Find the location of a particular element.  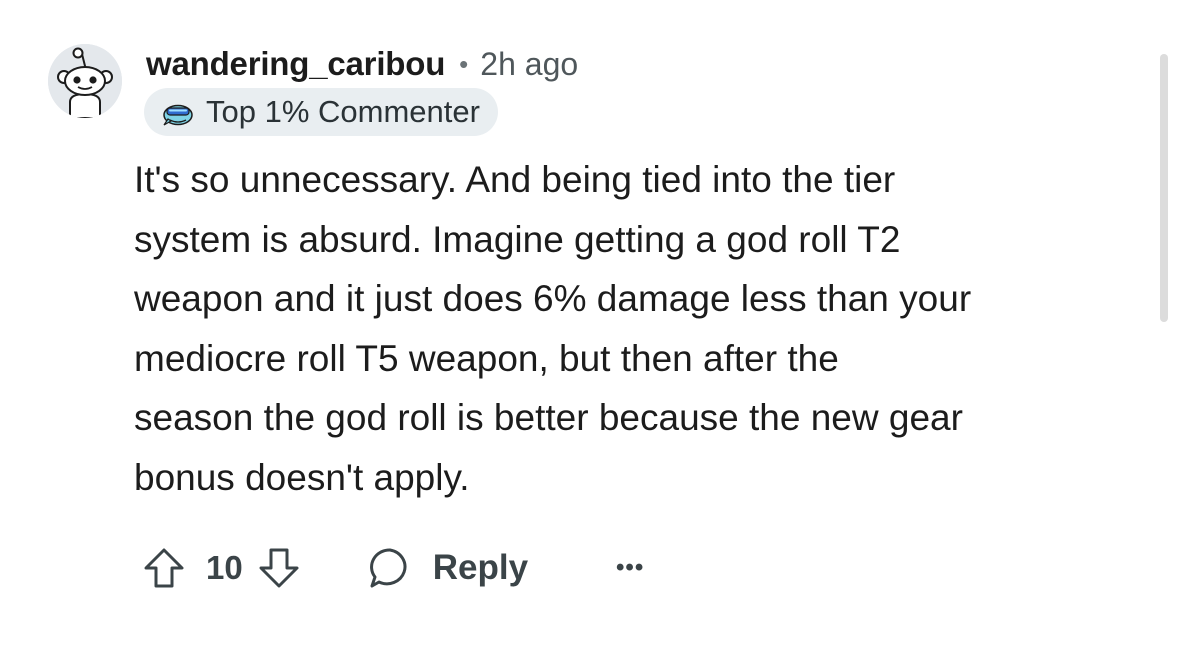

top-commenter-badge-icon is located at coordinates (178, 115).